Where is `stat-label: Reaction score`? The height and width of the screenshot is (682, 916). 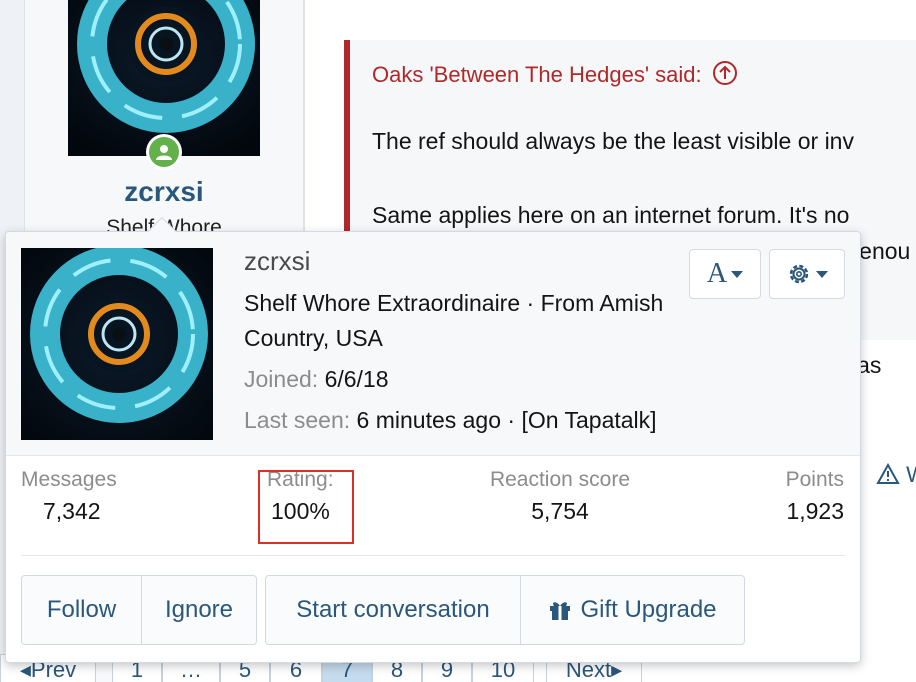
stat-label: Reaction score is located at coordinates (560, 479).